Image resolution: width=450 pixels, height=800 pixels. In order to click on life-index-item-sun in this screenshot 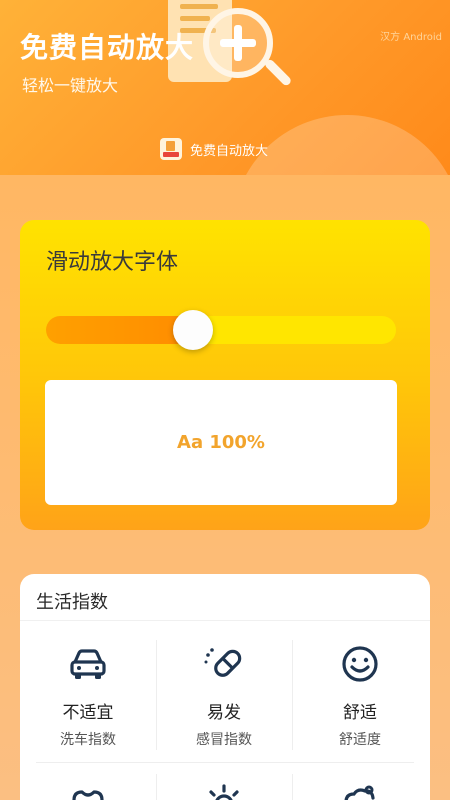, I will do `click(224, 790)`.